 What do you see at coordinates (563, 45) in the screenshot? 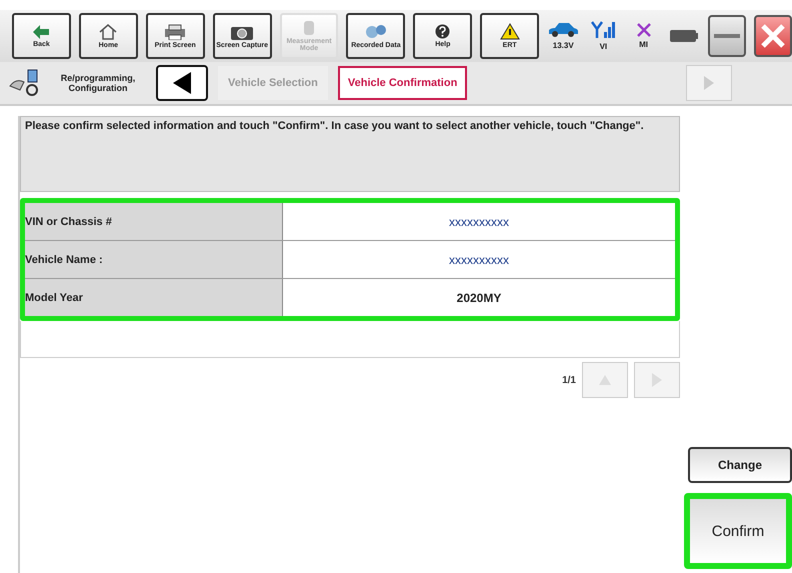
I see `status-label: 13.3V` at bounding box center [563, 45].